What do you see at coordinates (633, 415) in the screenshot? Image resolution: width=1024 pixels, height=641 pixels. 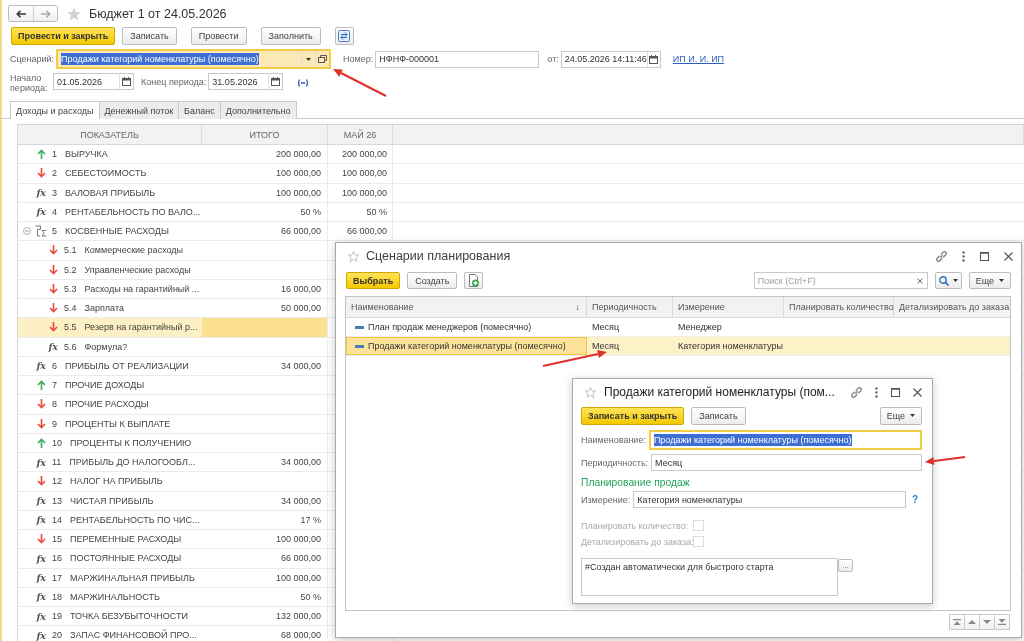 I see `primary-button: Записать и закрыть` at bounding box center [633, 415].